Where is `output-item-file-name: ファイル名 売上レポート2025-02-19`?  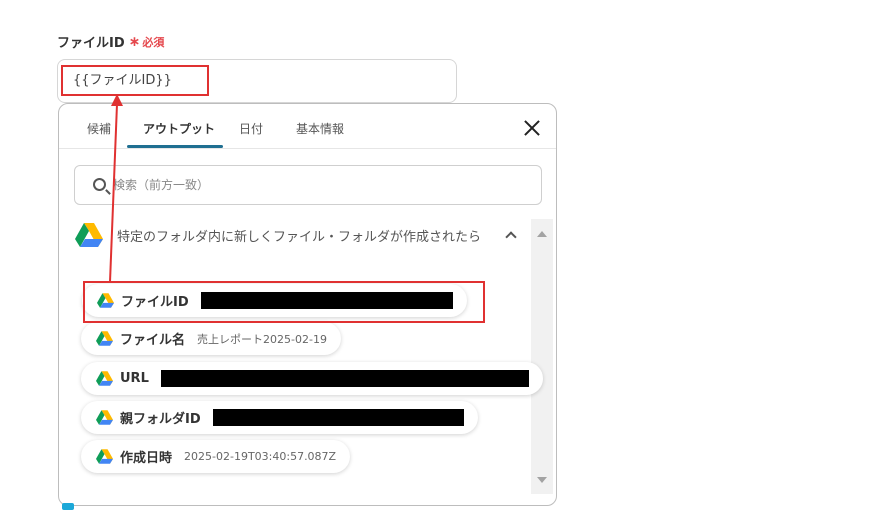
output-item-file-name: ファイル名 売上レポート2025-02-19 is located at coordinates (211, 338).